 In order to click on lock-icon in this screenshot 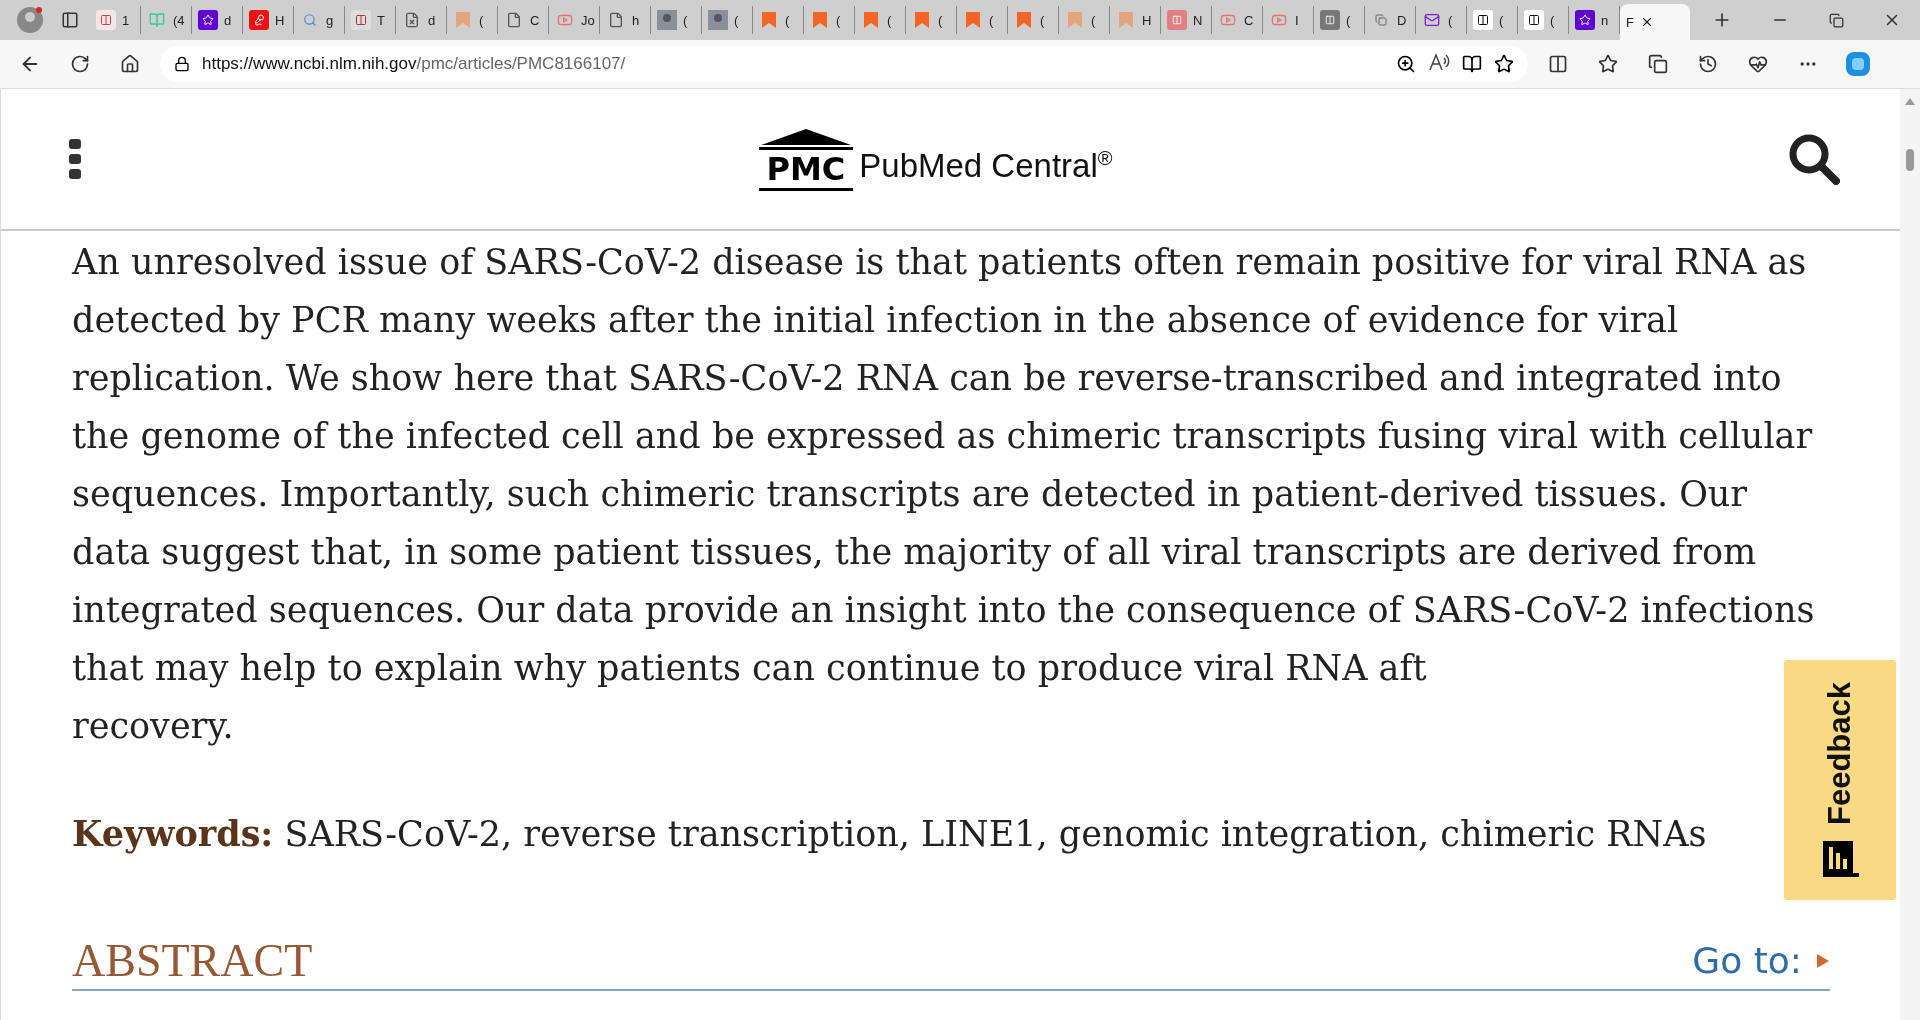, I will do `click(182, 64)`.